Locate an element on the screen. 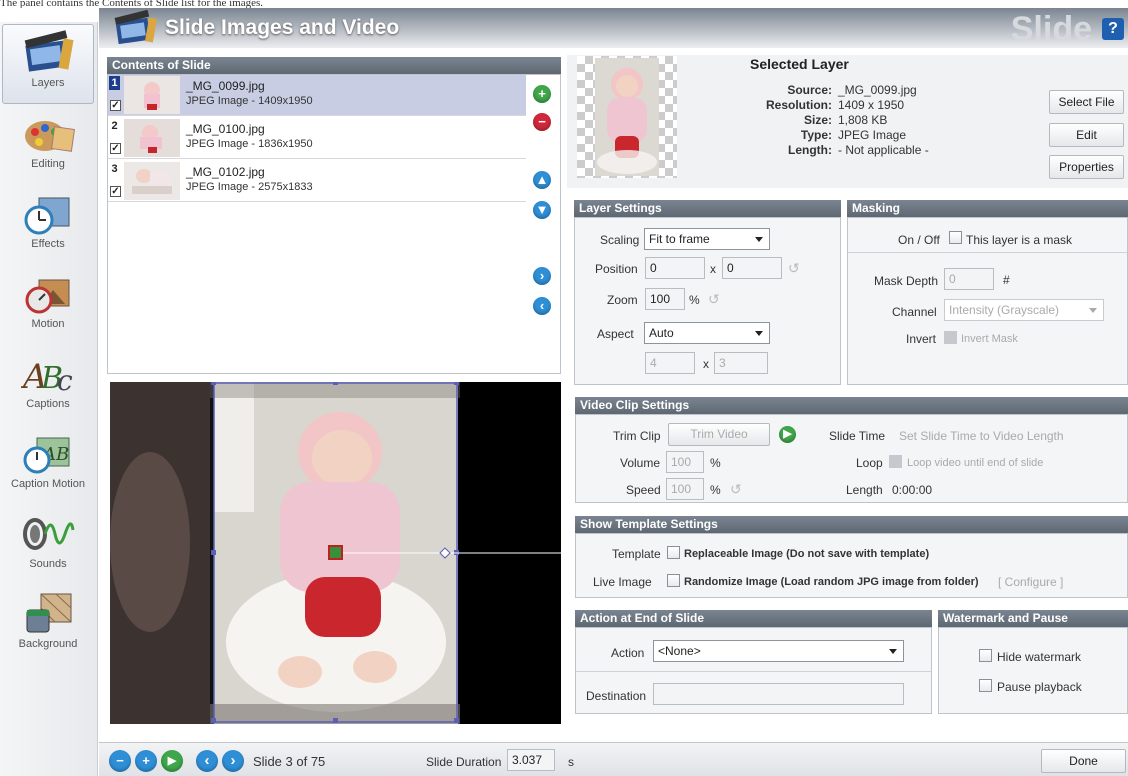 The width and height of the screenshot is (1128, 776). sidebar-item-motion: Motion is located at coordinates (48, 306).